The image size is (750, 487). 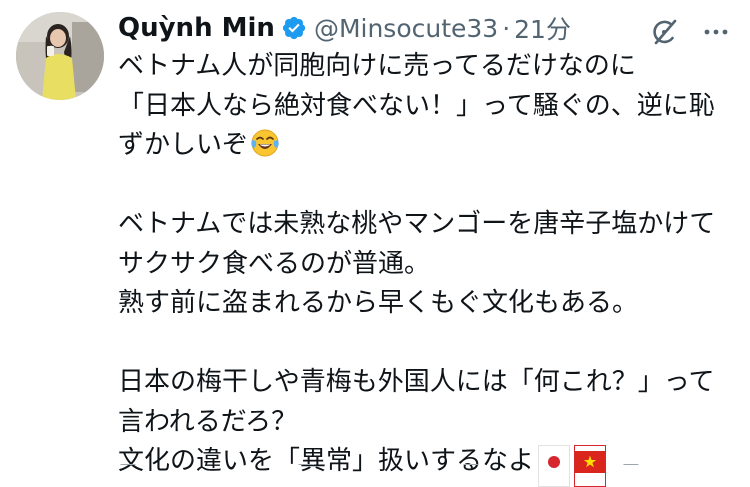 What do you see at coordinates (428, 146) in the screenshot?
I see `tweet-text-line-3: ずかしいぞ` at bounding box center [428, 146].